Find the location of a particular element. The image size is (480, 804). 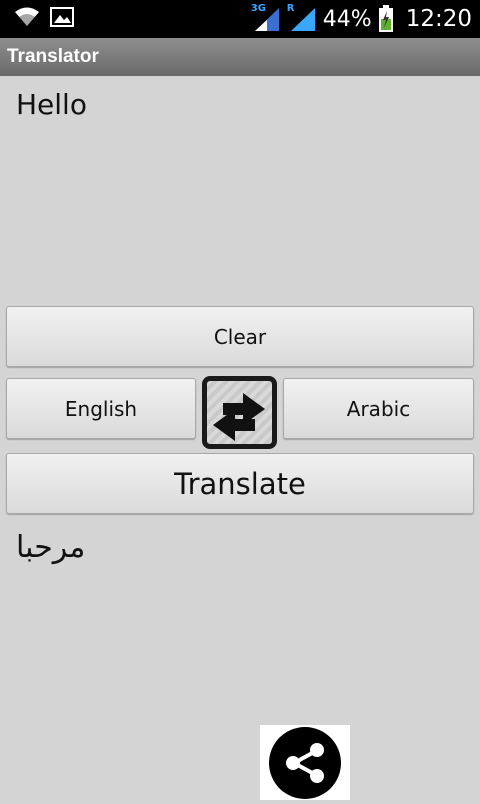

status-right: 3G R 44% 12:20 is located at coordinates (361, 19).